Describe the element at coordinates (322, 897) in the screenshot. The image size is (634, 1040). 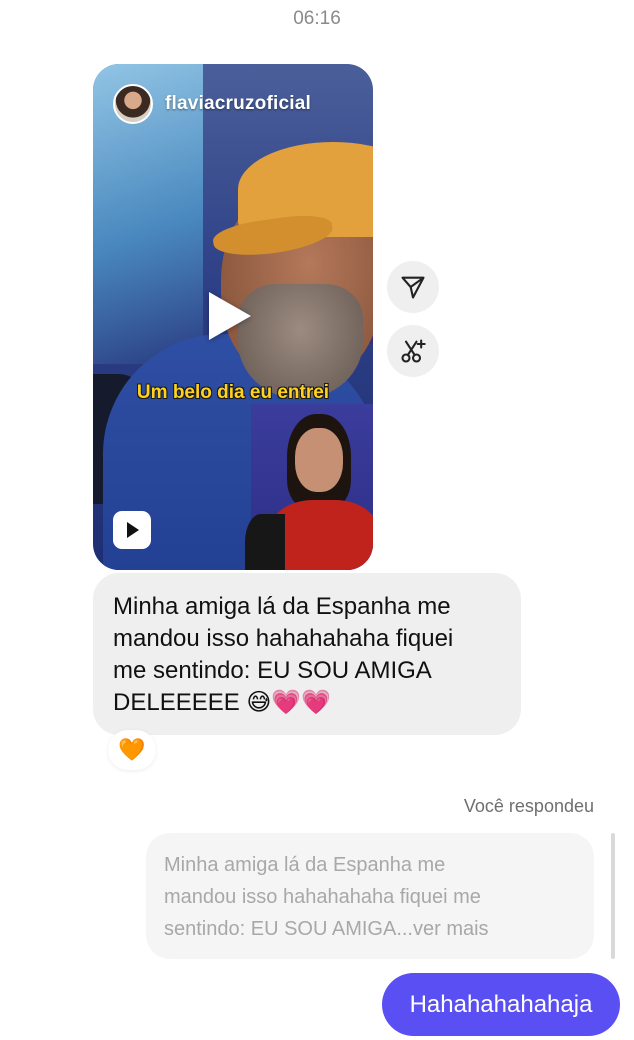
I see `quoted-line: mandou isso hahahahaha fiquei me` at that location.